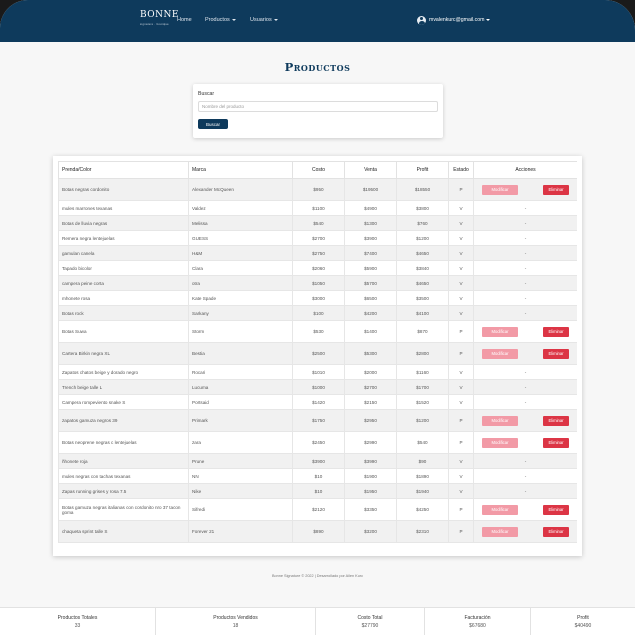  Describe the element at coordinates (421, 20) in the screenshot. I see `user-avatar-icon` at that location.